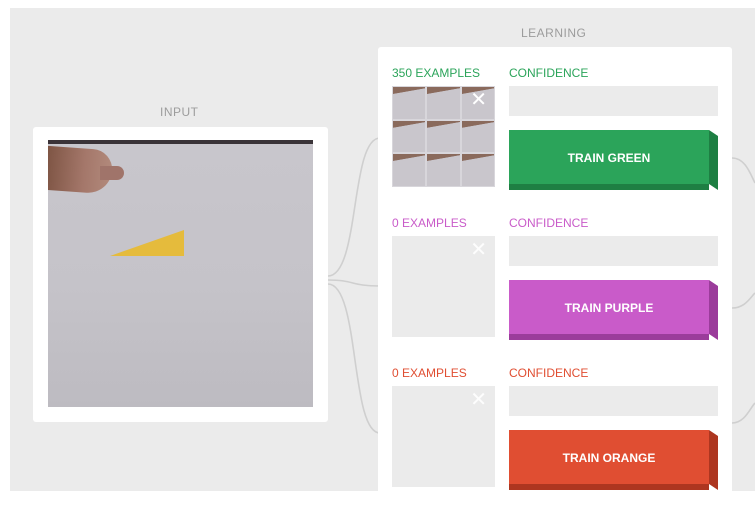 The image size is (755, 517). Describe the element at coordinates (609, 308) in the screenshot. I see `train-purple-label: TRAIN PURPLE` at that location.